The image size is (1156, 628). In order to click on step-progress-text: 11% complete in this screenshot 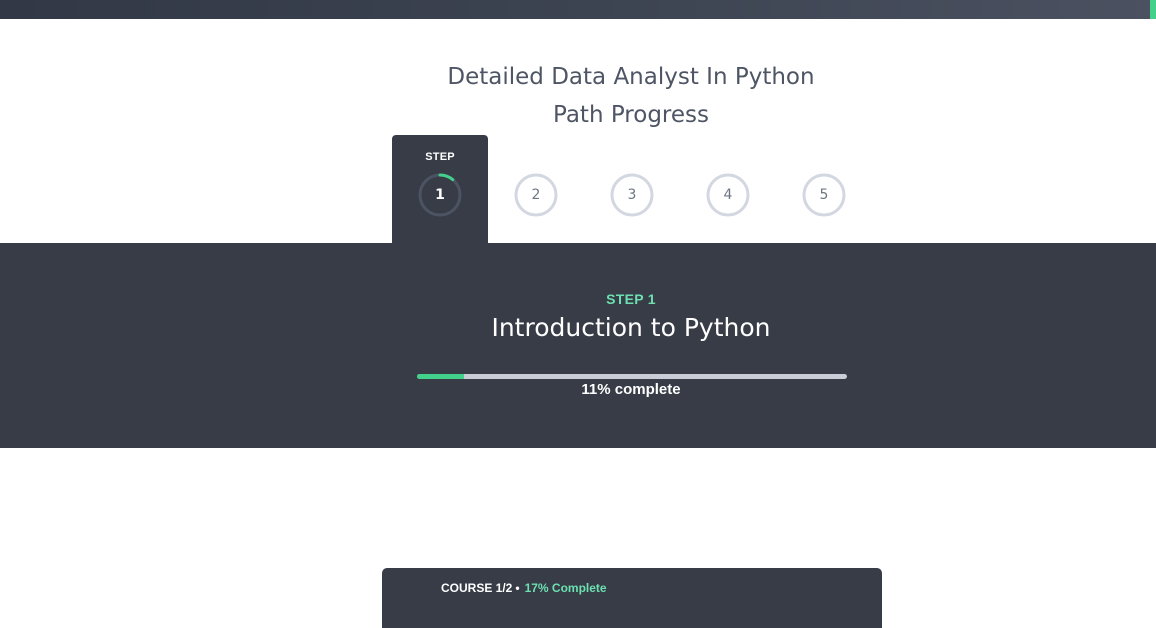, I will do `click(631, 389)`.